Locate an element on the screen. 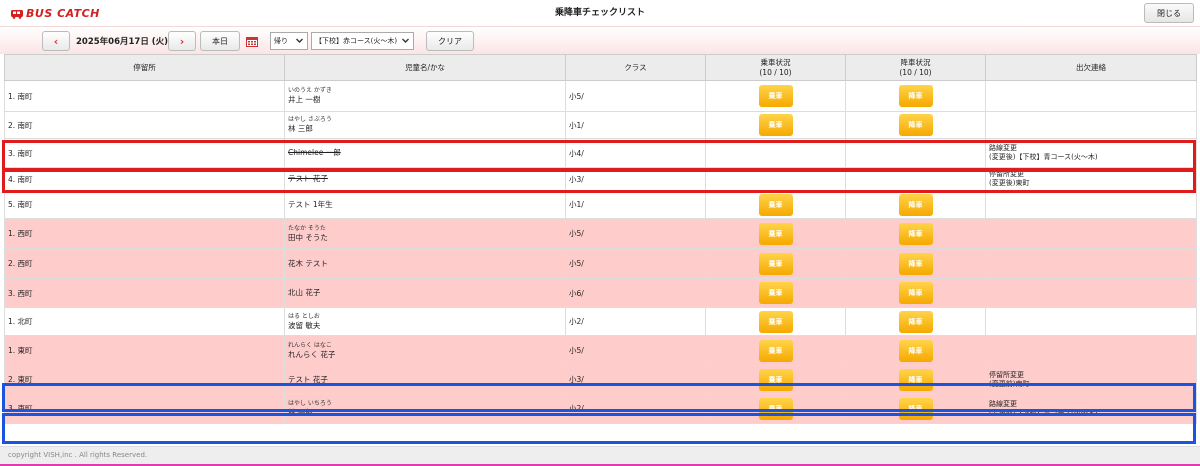  header-board-count: (10 / 10) is located at coordinates (775, 72).